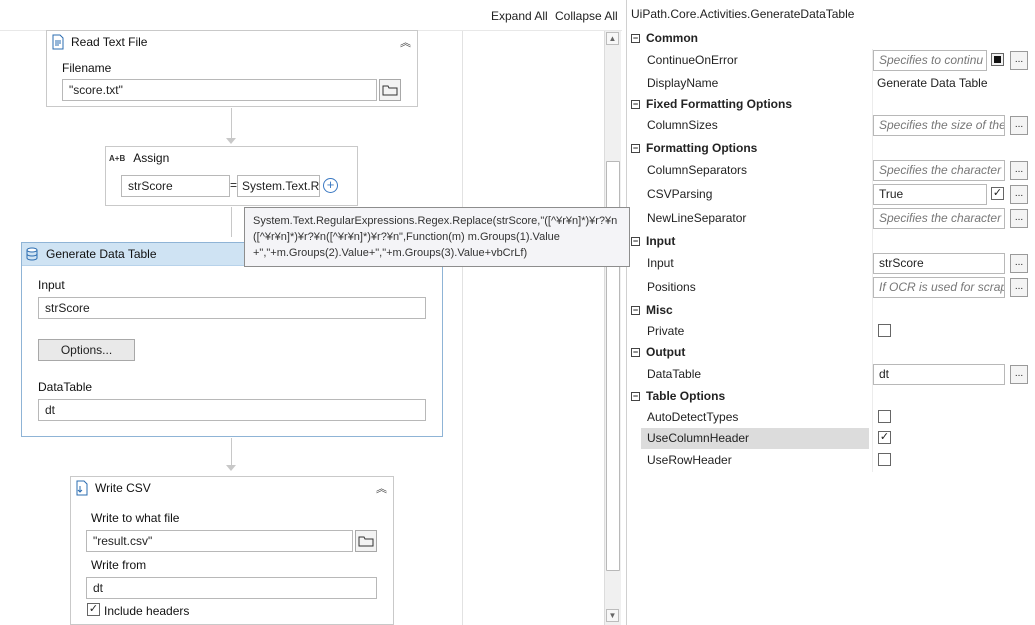 This screenshot has width=1035, height=625. What do you see at coordinates (119, 565) in the screenshot?
I see `write-from-label: Write from` at bounding box center [119, 565].